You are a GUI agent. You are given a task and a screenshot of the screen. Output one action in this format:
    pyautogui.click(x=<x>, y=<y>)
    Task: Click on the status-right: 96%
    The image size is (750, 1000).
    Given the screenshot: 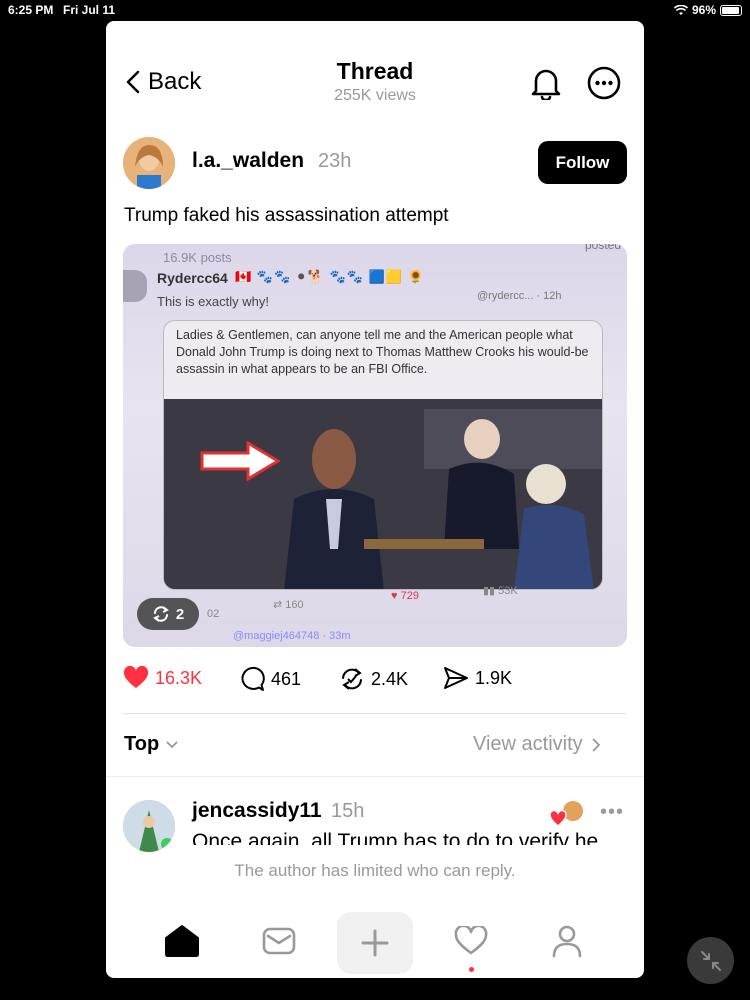 What is the action you would take?
    pyautogui.click(x=707, y=10)
    